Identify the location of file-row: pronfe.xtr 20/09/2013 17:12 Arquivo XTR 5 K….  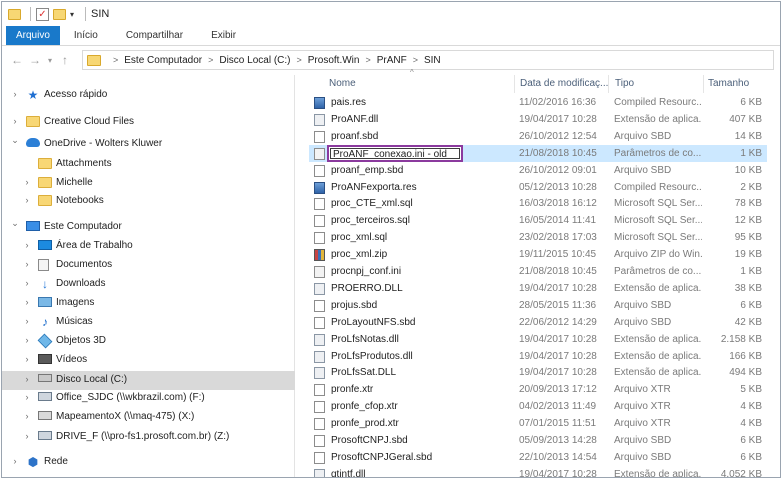
(538, 389).